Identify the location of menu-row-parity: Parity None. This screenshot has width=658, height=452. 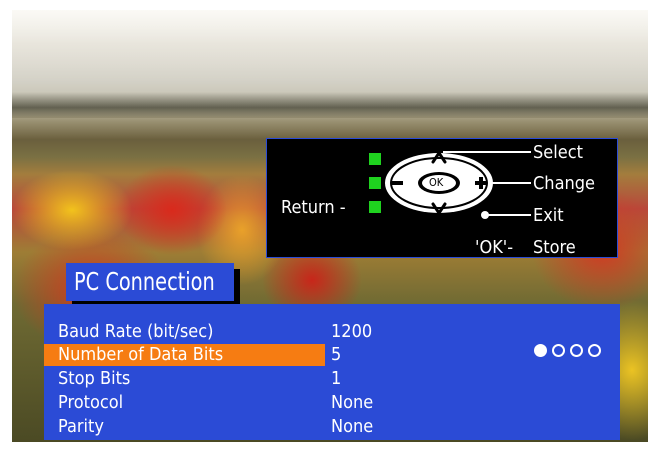
(332, 427).